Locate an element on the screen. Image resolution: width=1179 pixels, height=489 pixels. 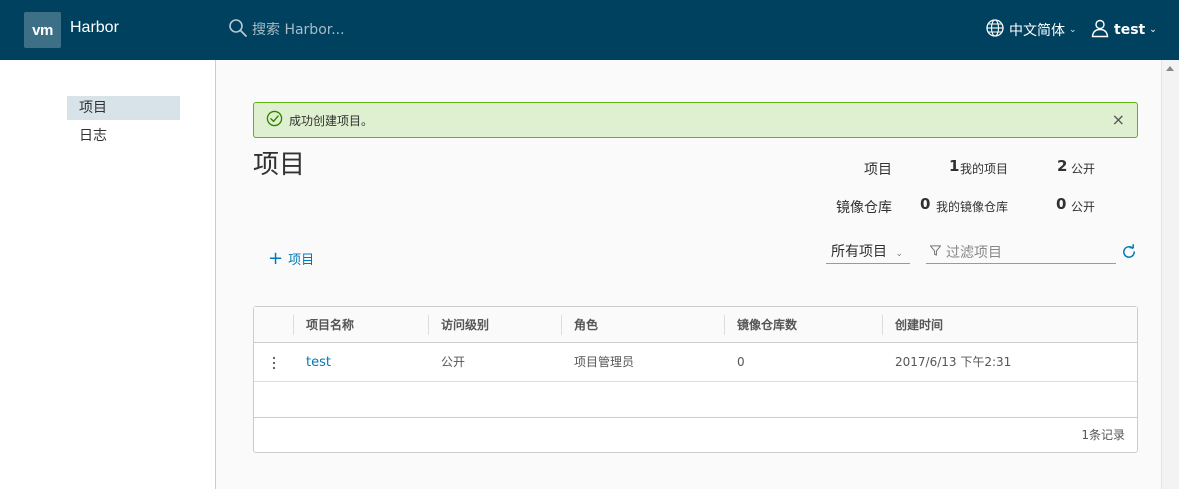
record-count: 1条记录 is located at coordinates (1103, 435).